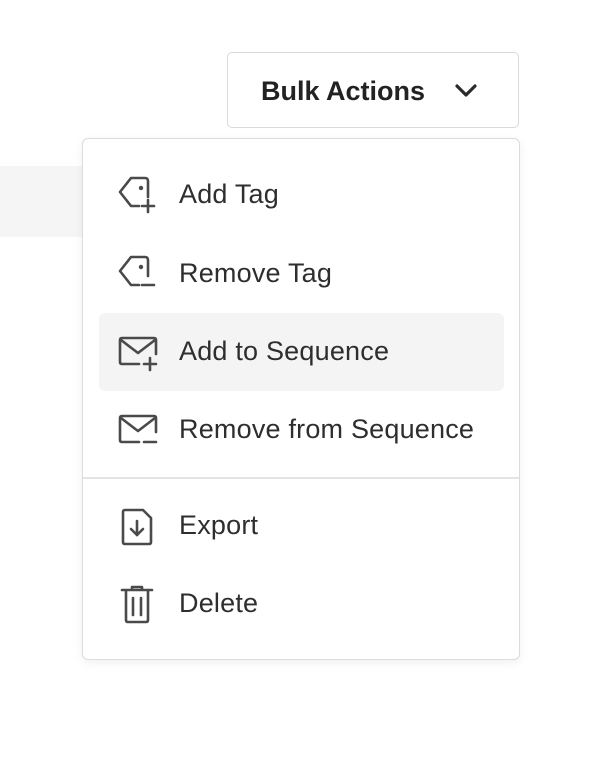  Describe the element at coordinates (301, 604) in the screenshot. I see `menu-item-delete: Delete` at that location.